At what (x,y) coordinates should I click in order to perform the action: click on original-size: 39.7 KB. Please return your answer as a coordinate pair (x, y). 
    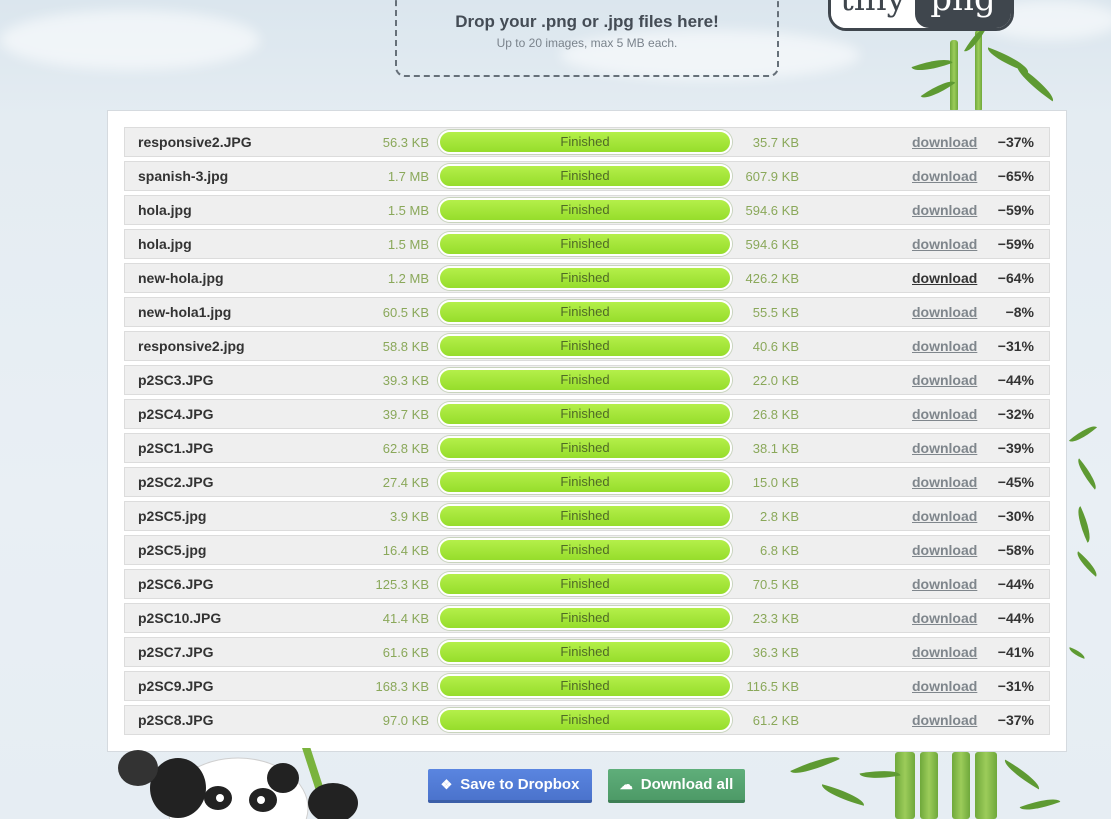
    Looking at the image, I should click on (405, 414).